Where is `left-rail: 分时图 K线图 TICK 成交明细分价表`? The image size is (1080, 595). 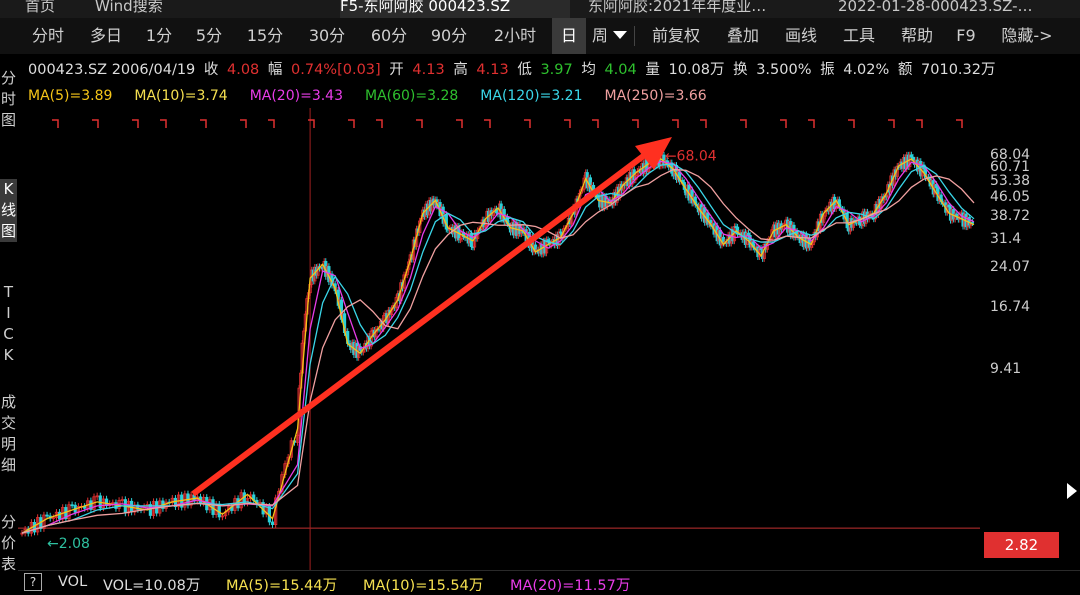 left-rail: 分时图 K线图 TICK 成交明细分价表 is located at coordinates (8, 323).